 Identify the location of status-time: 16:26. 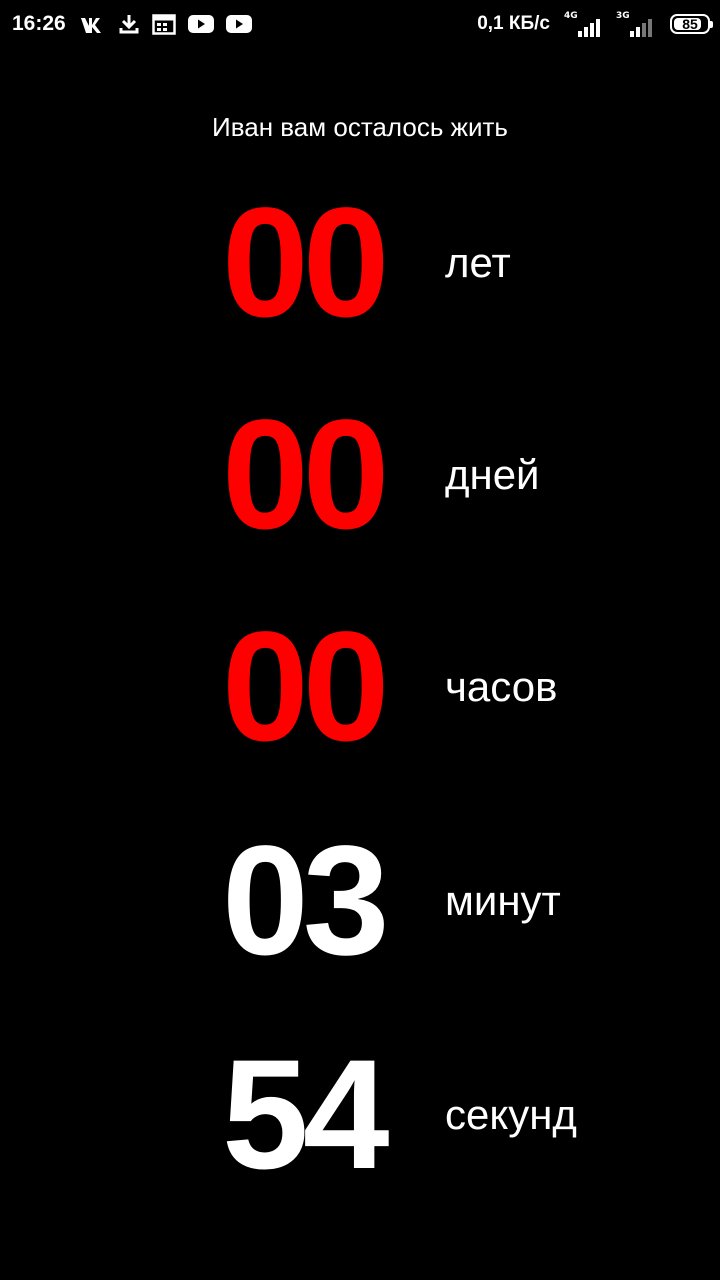
(39, 23).